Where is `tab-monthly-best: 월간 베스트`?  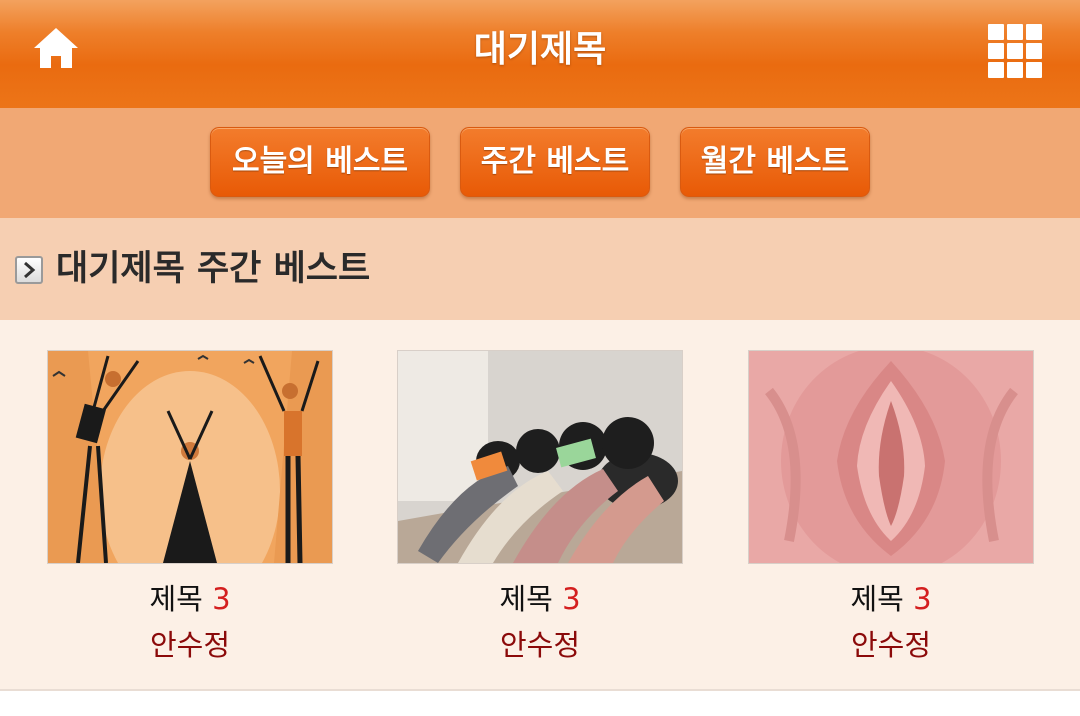 tab-monthly-best: 월간 베스트 is located at coordinates (775, 162).